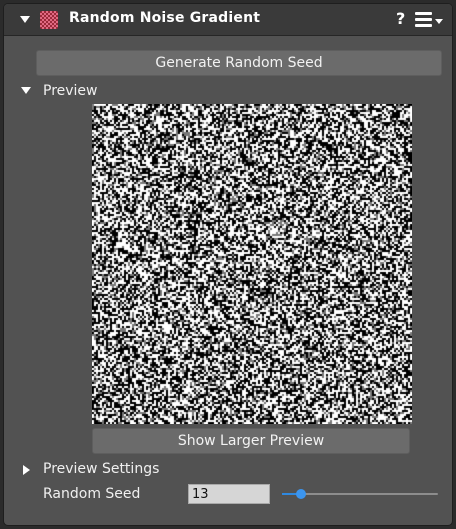 The width and height of the screenshot is (456, 529). What do you see at coordinates (26, 90) in the screenshot?
I see `preview-expand-arrow-icon` at bounding box center [26, 90].